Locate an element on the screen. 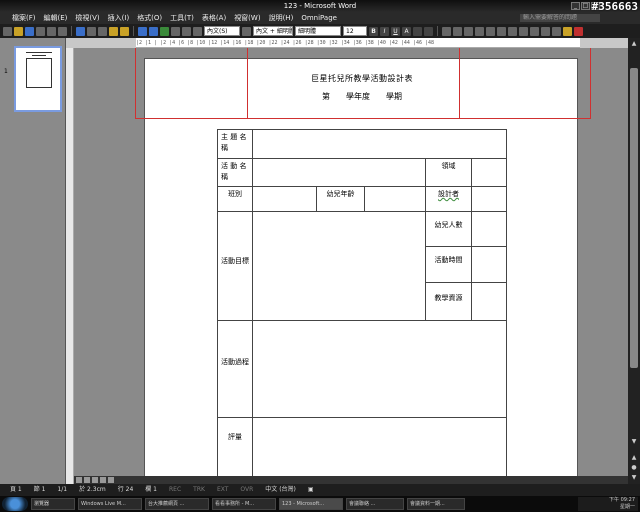 This screenshot has width=640, height=512. status-ext: EXT is located at coordinates (222, 490).